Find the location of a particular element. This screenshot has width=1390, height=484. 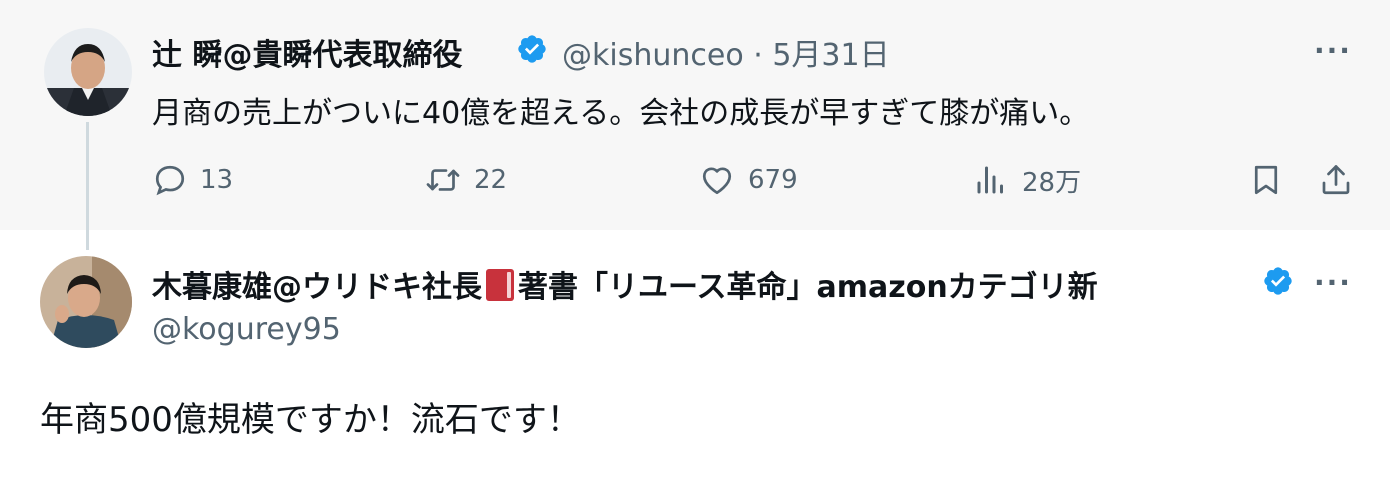

retweet-button: 22 is located at coordinates (465, 180).